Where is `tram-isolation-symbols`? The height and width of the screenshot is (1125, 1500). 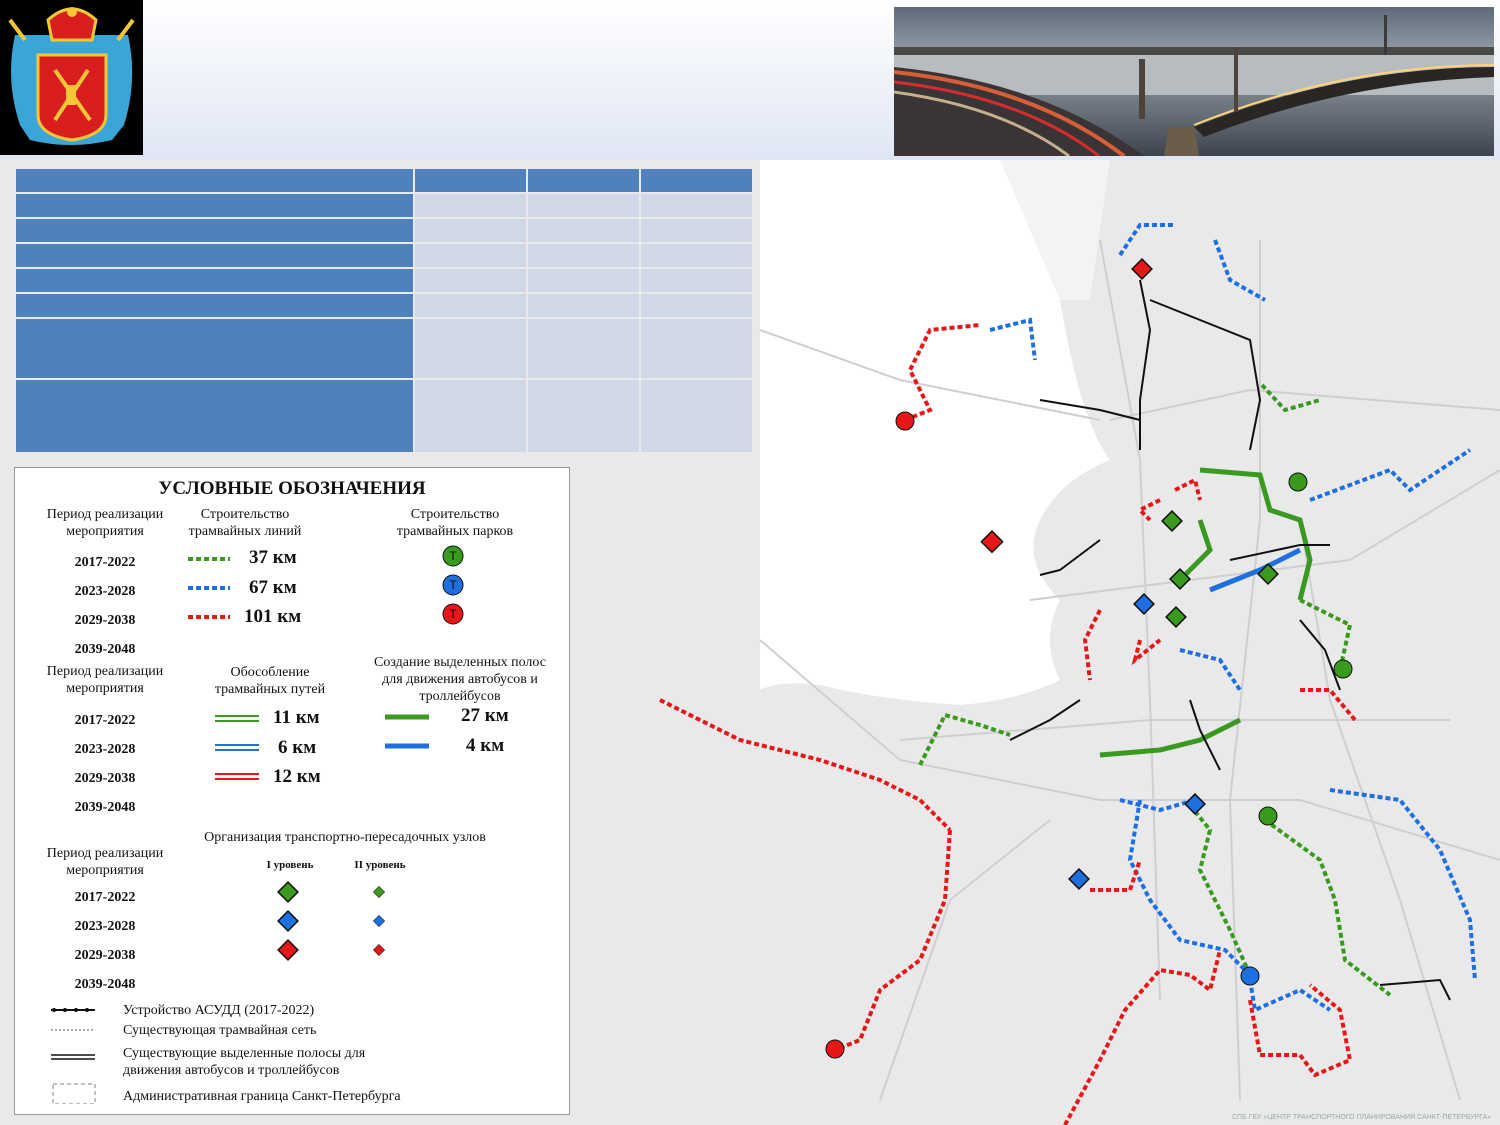 tram-isolation-symbols is located at coordinates (237, 747).